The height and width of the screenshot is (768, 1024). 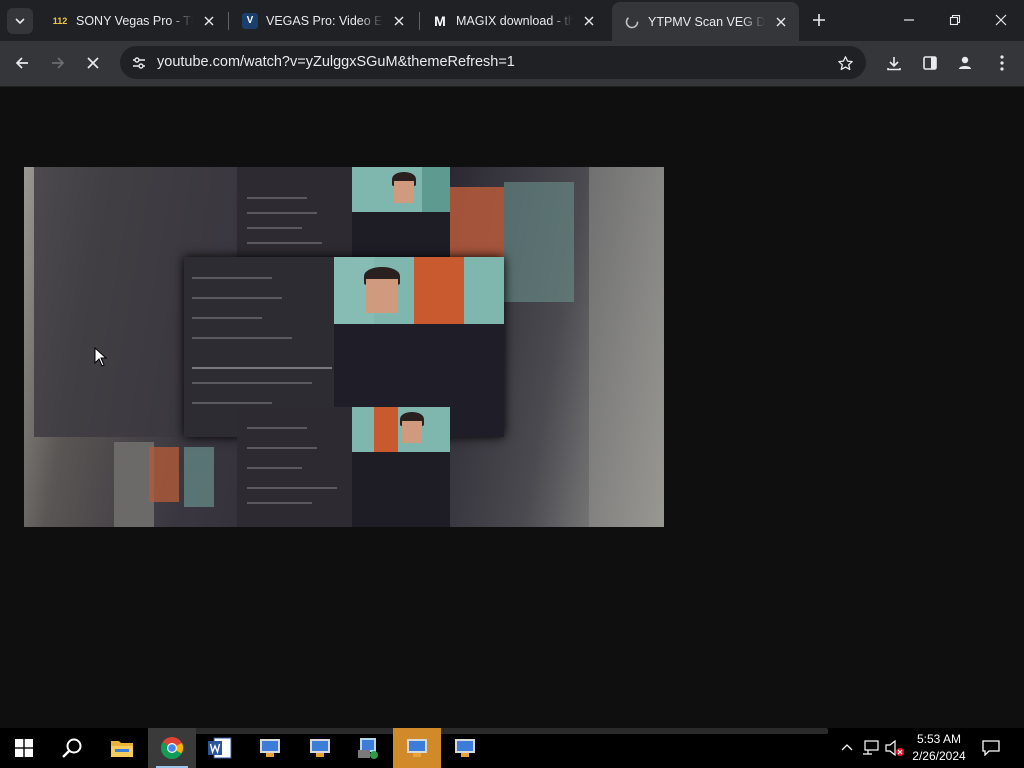 I want to click on tab-title: SONY Vegas Pro - Tha, so click(x=134, y=20).